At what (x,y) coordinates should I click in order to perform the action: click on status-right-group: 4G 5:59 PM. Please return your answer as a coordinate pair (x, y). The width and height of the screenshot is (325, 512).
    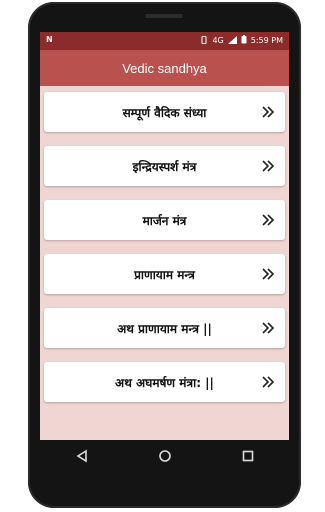
    Looking at the image, I should click on (241, 40).